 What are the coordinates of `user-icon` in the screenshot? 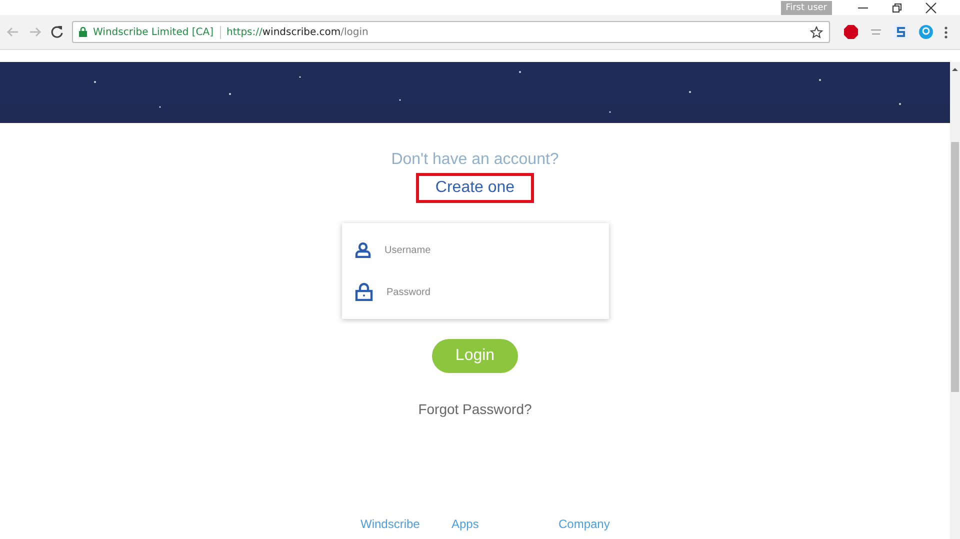 It's located at (362, 250).